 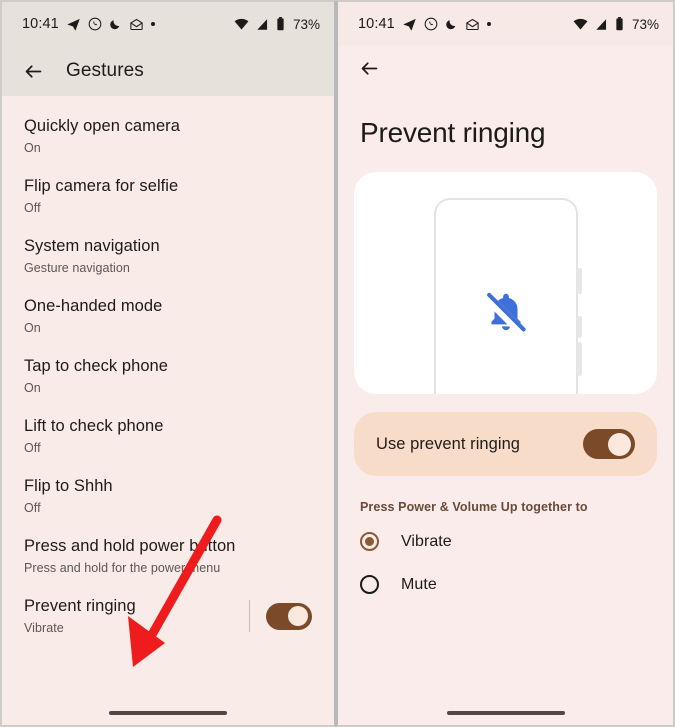 What do you see at coordinates (505, 68) in the screenshot?
I see `app-bar-right` at bounding box center [505, 68].